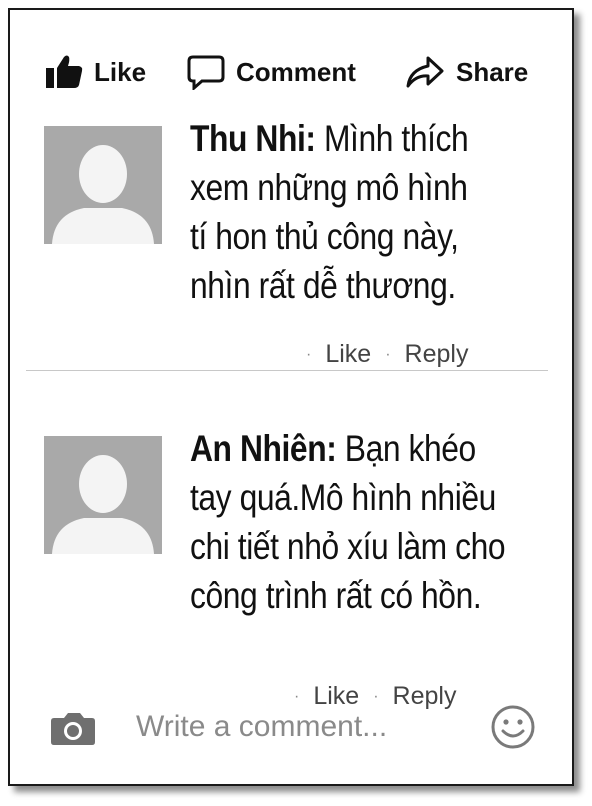 The image size is (592, 806). What do you see at coordinates (343, 497) in the screenshot?
I see `comment-line: tay quá.Mô hình nhiều` at bounding box center [343, 497].